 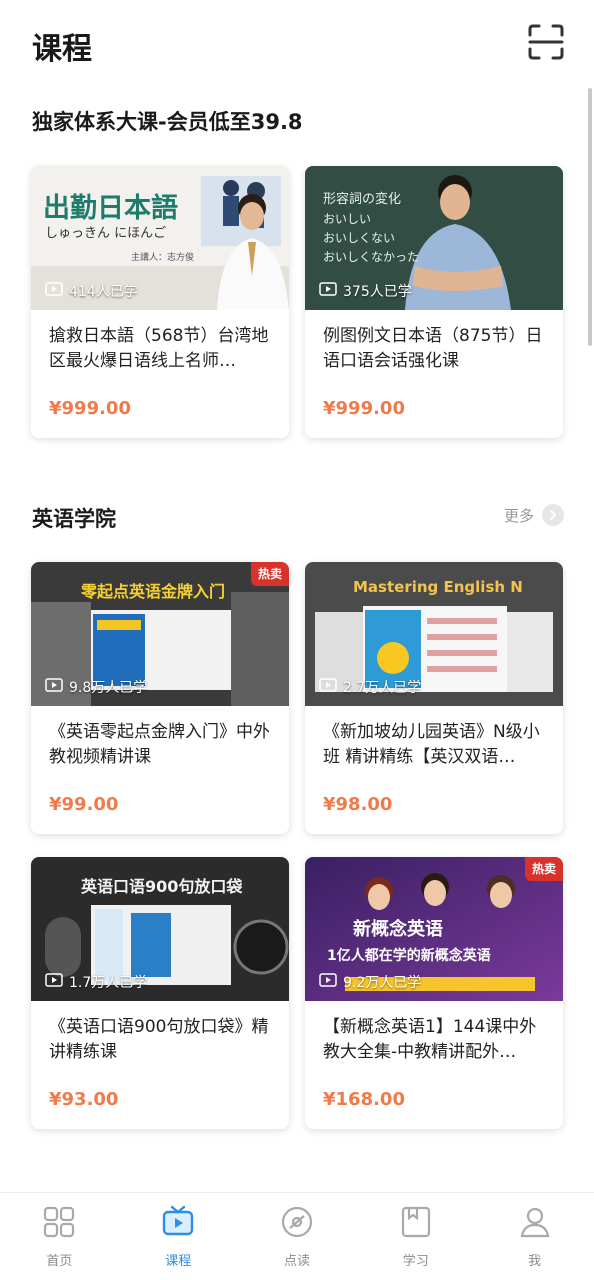 What do you see at coordinates (370, 982) in the screenshot?
I see `learner-count: 9.2万人已学` at bounding box center [370, 982].